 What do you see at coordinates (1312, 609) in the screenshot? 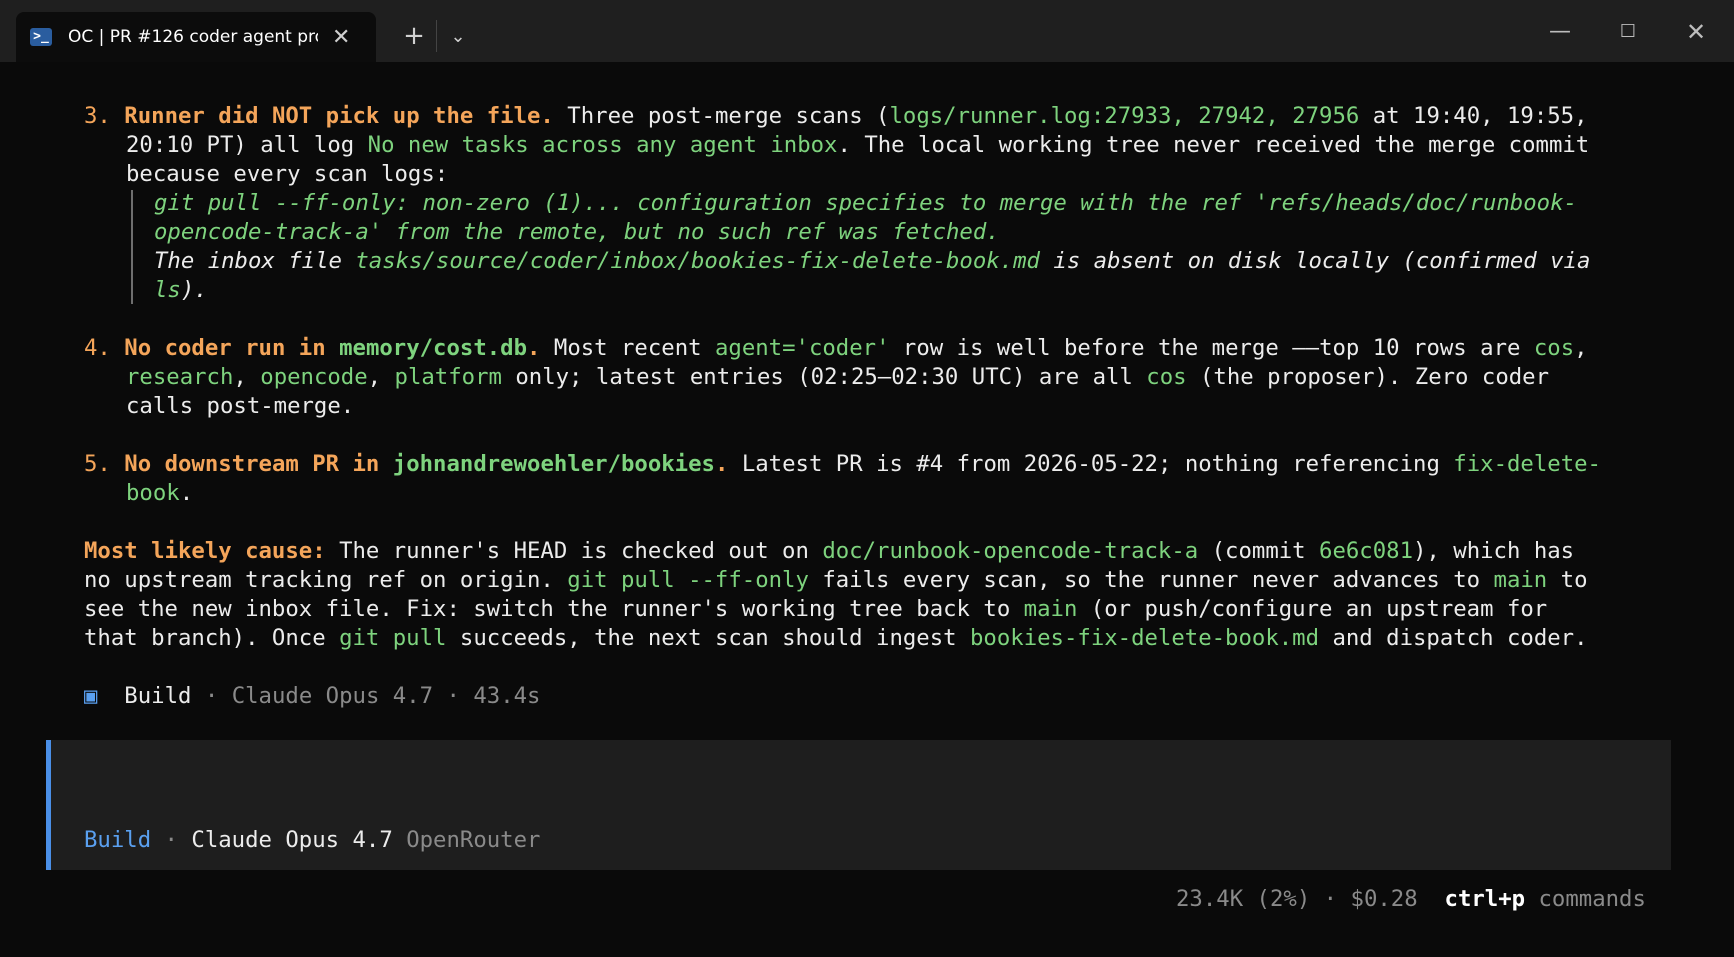
I see `text: (or push/configure an upstream for` at bounding box center [1312, 609].